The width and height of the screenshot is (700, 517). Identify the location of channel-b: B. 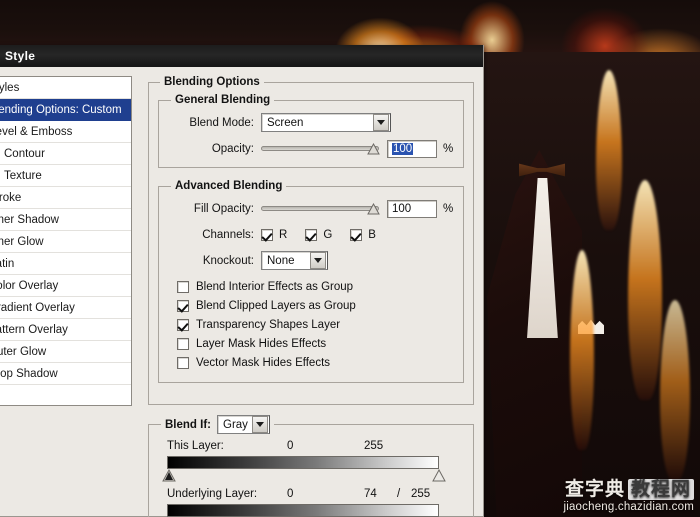
(363, 234).